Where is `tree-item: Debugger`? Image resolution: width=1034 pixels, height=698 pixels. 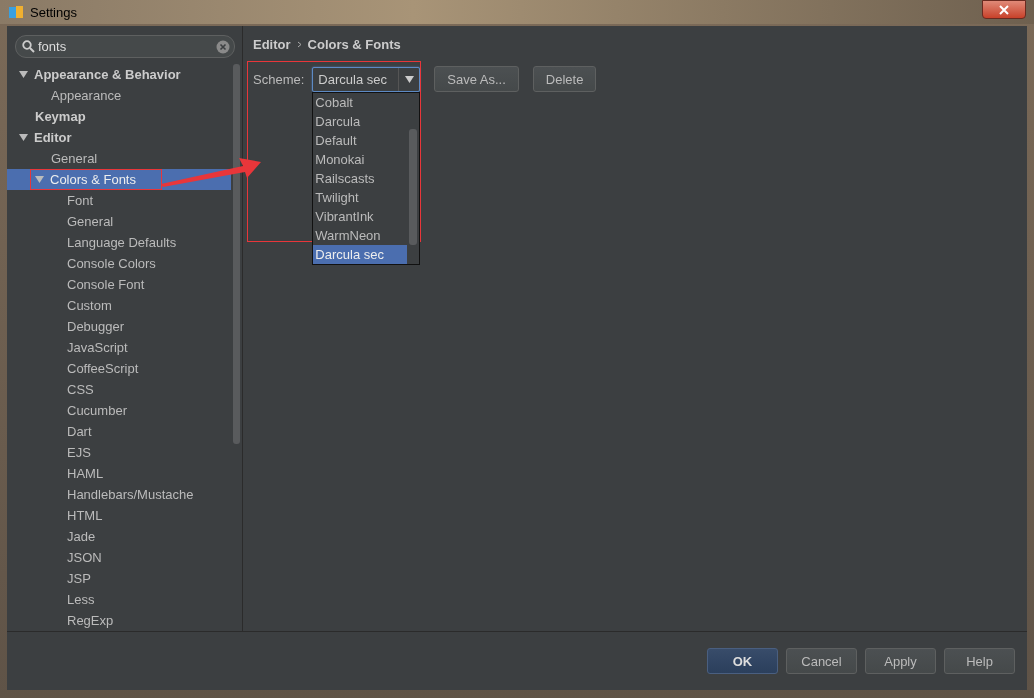 tree-item: Debugger is located at coordinates (119, 326).